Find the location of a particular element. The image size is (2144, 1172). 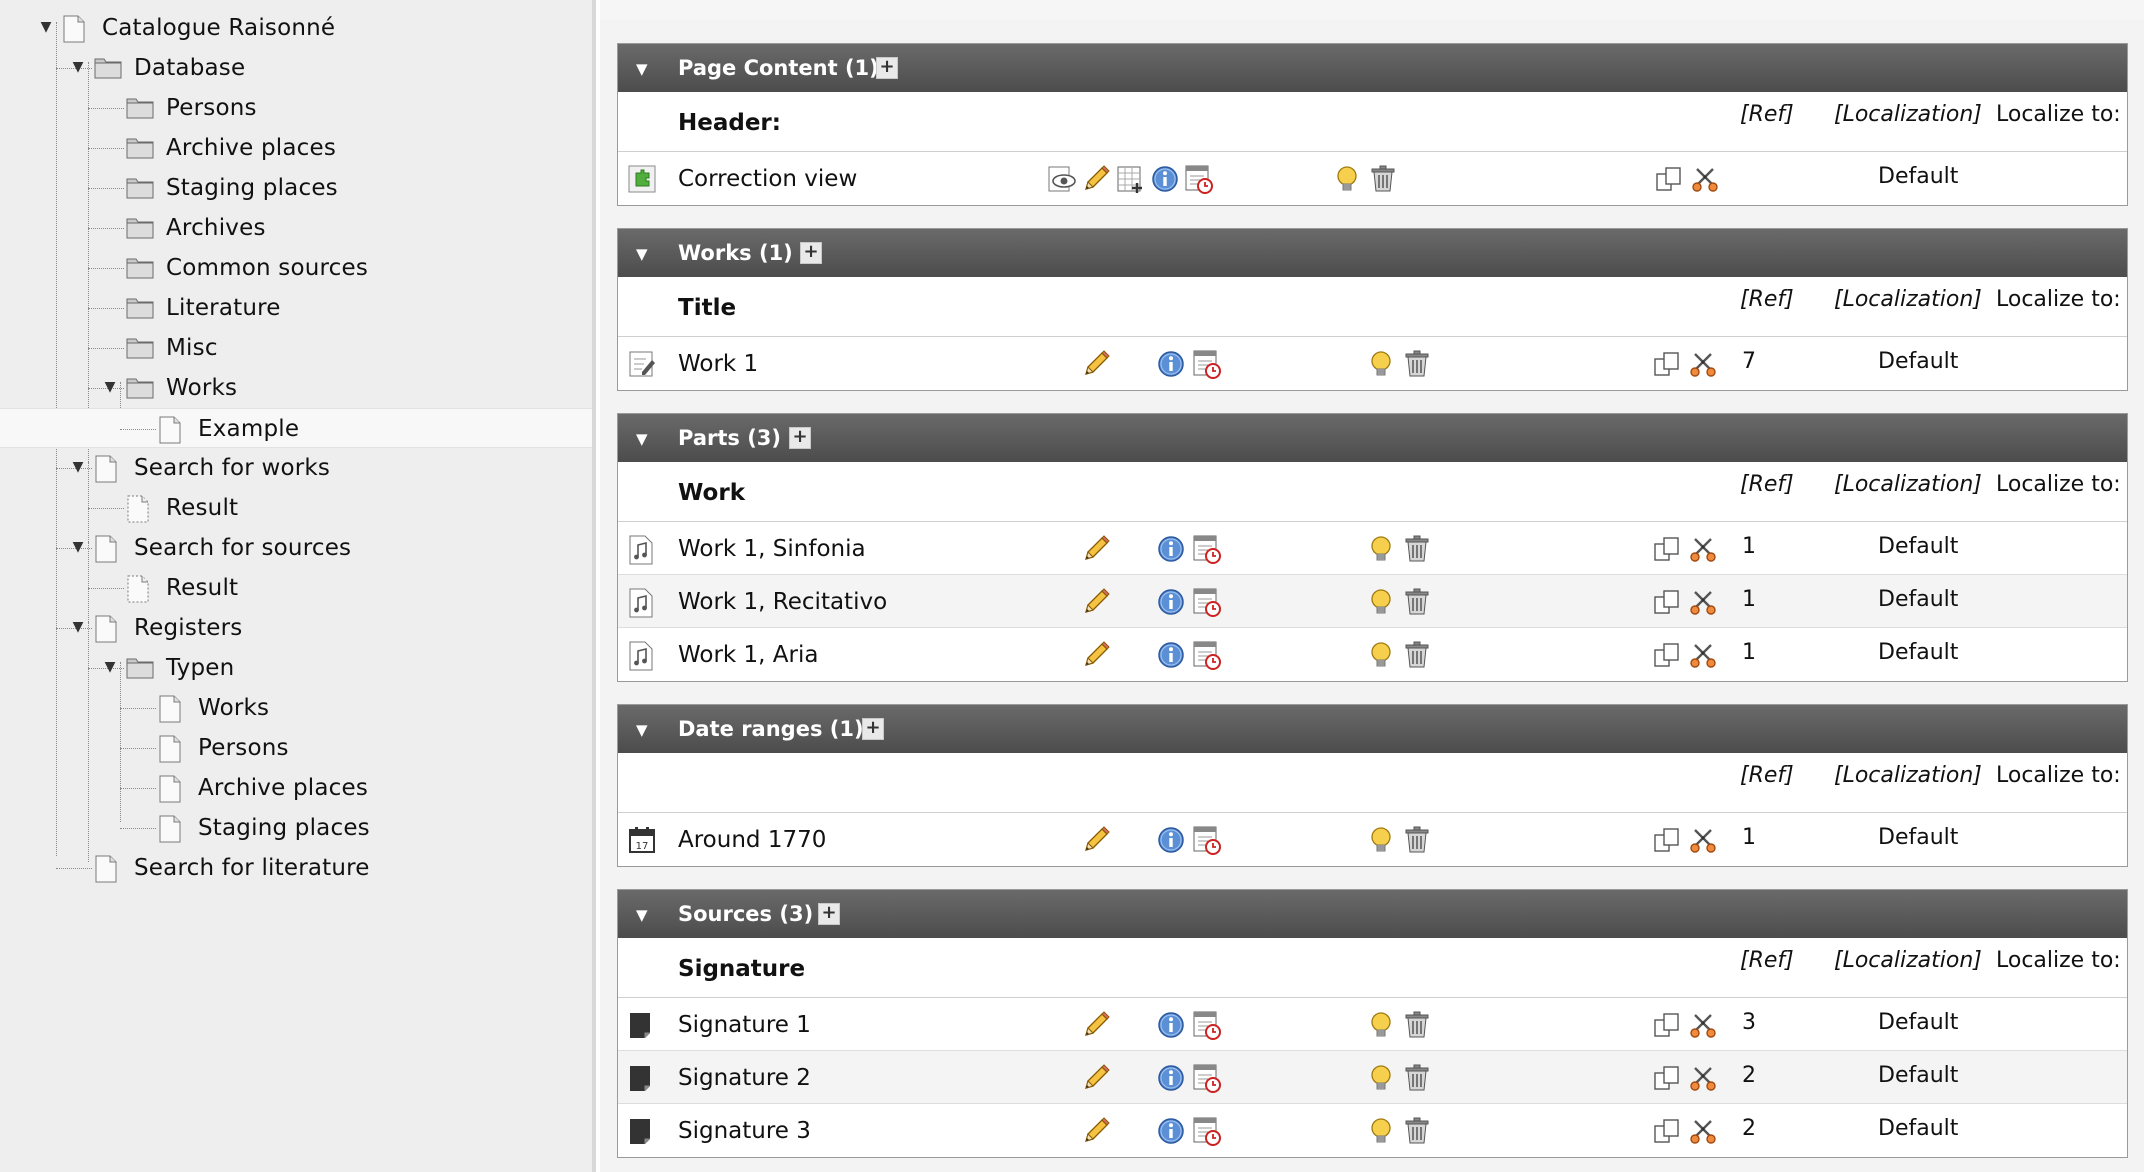

record-title: Around 1770 is located at coordinates (752, 840).